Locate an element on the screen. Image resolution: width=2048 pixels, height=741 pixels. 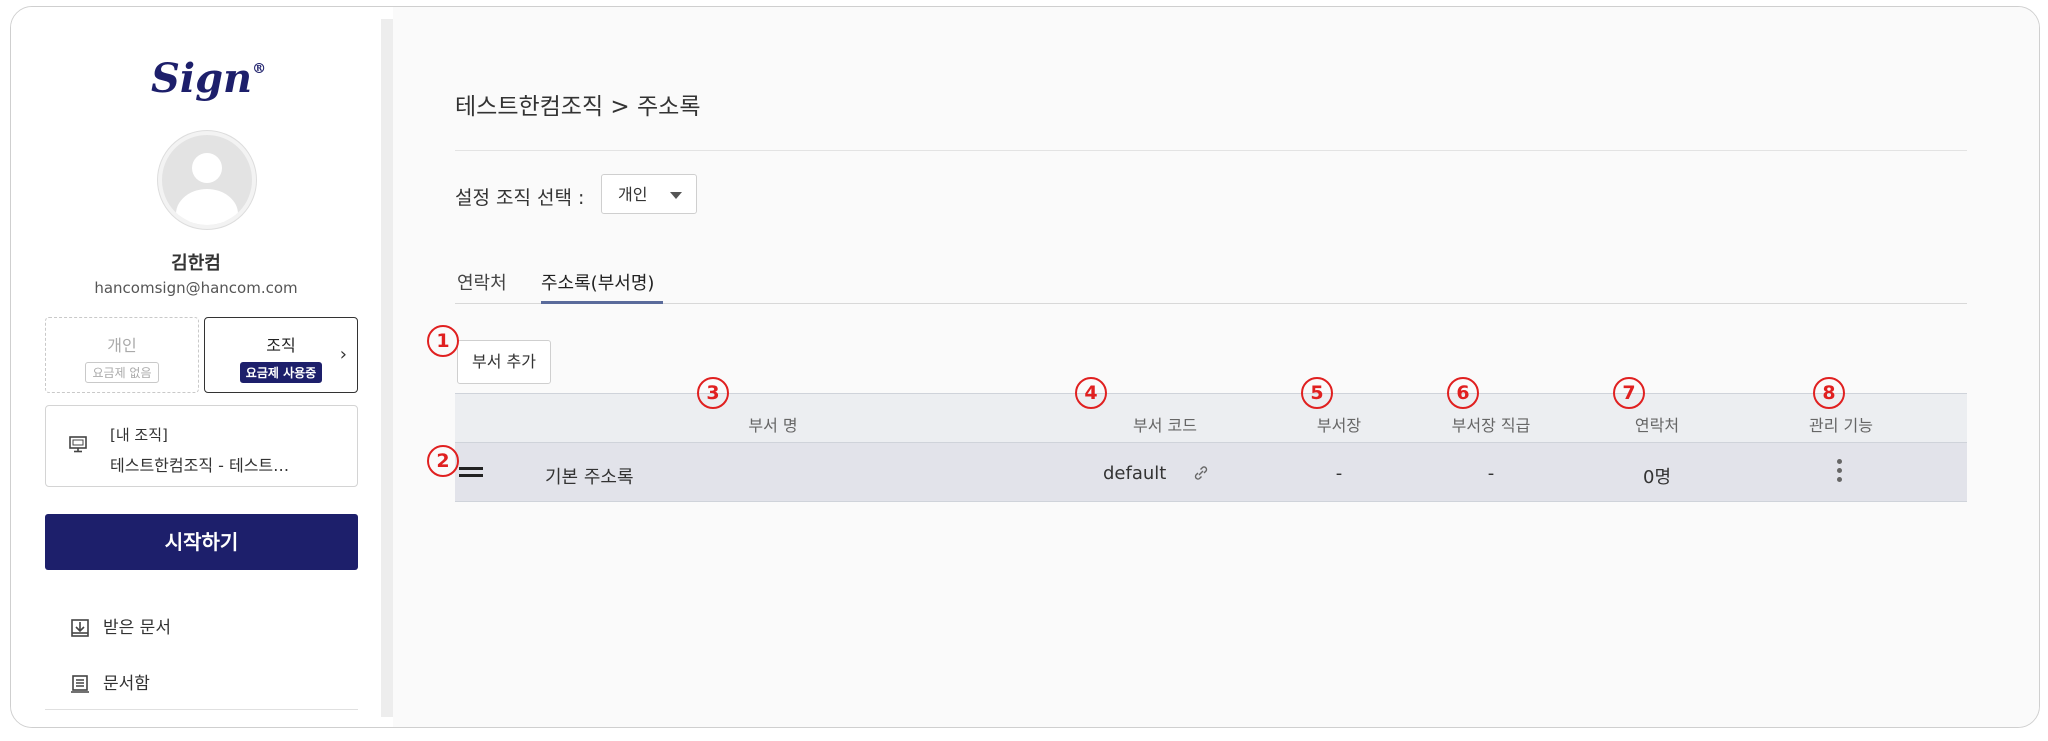
drag-handle-icon is located at coordinates (471, 474).